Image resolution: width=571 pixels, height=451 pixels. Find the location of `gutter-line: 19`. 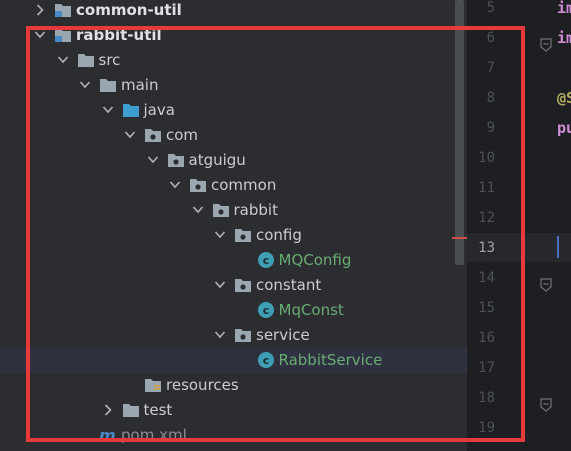

gutter-line: 19 is located at coordinates (497, 430).